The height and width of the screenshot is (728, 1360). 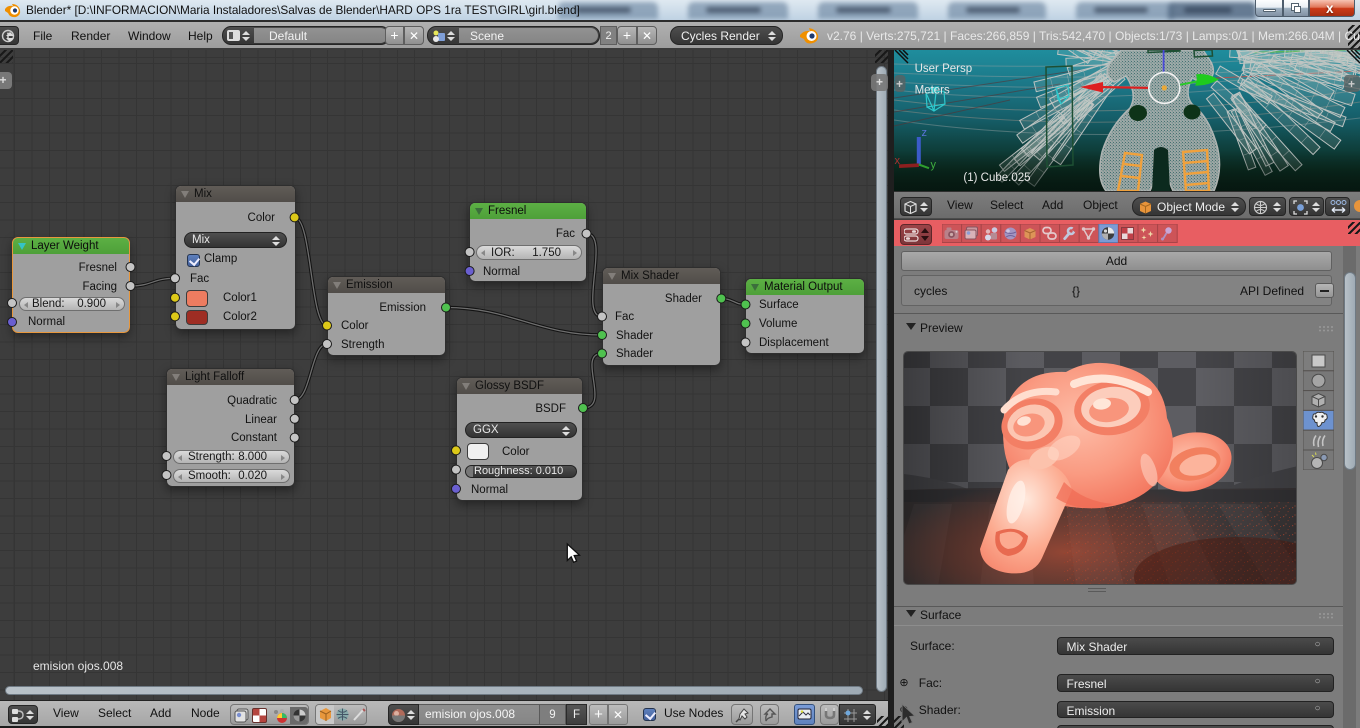 What do you see at coordinates (996, 178) in the screenshot?
I see `svg-text: (1) Cube.025` at bounding box center [996, 178].